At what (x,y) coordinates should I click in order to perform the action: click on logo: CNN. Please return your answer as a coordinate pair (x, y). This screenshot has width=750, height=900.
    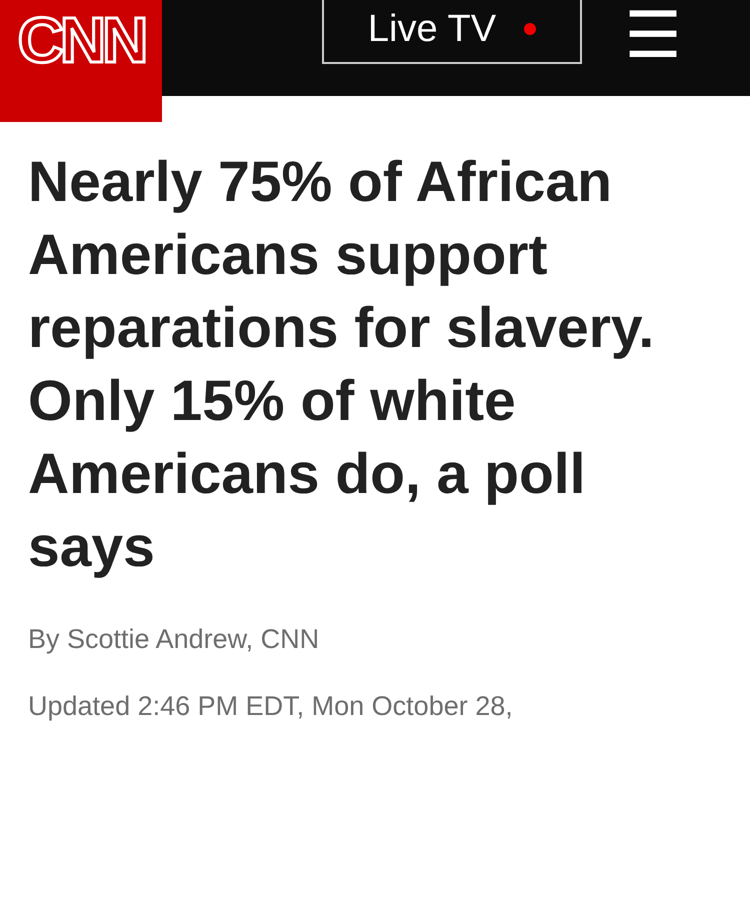
    Looking at the image, I should click on (81, 61).